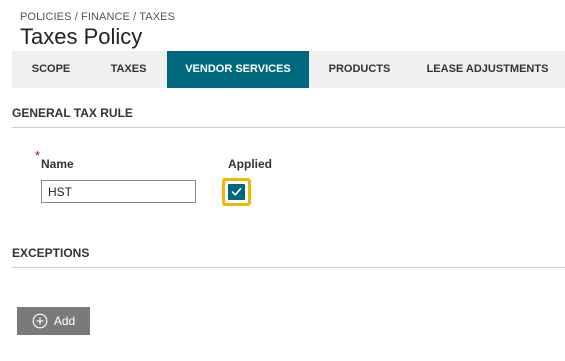 This screenshot has height=361, width=565. Describe the element at coordinates (51, 69) in the screenshot. I see `tab-scope: SCOPE` at that location.